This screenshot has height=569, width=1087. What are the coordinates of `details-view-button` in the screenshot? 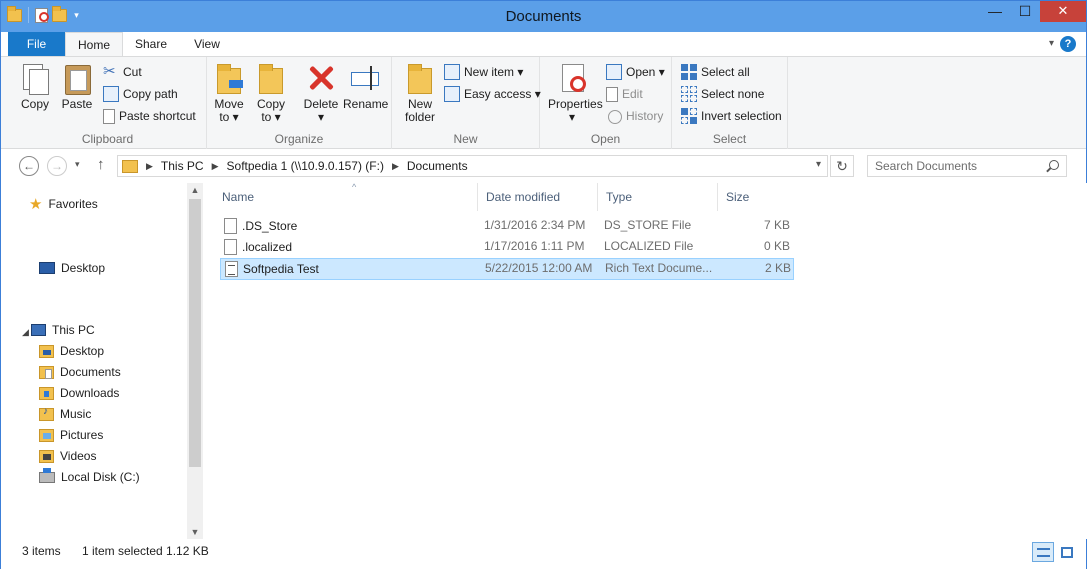 It's located at (1043, 552).